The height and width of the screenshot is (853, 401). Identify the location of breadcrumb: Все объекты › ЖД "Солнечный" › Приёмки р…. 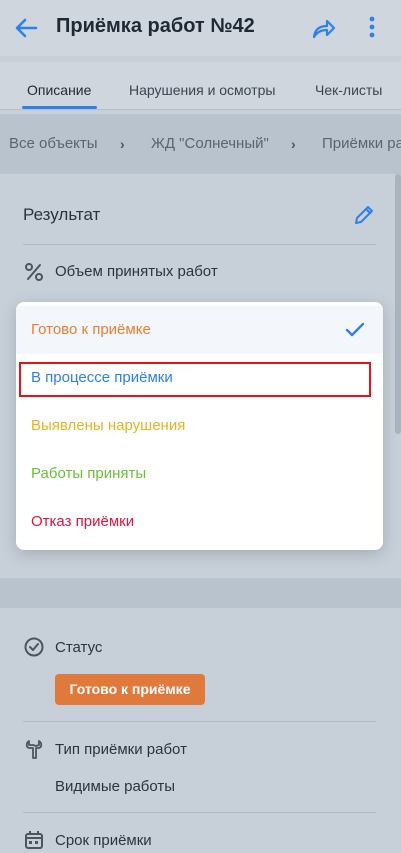
(200, 144).